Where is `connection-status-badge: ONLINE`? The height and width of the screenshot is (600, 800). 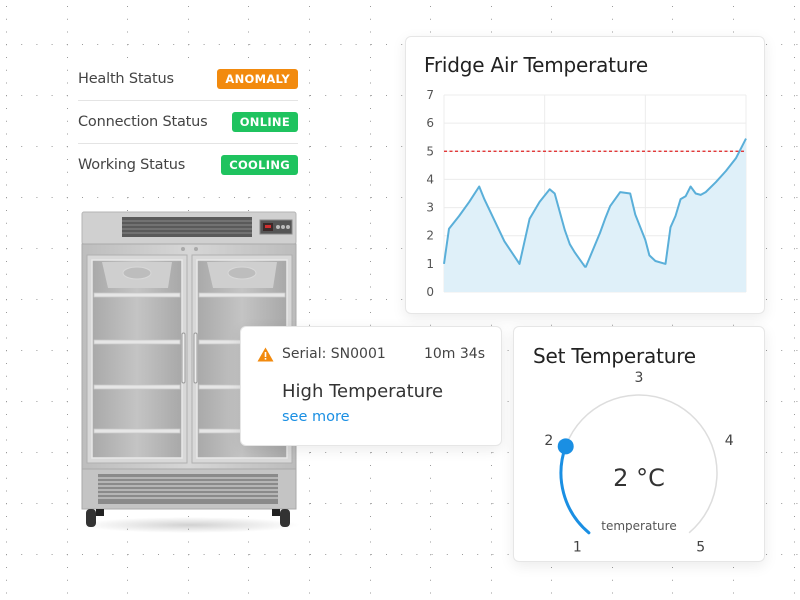
connection-status-badge: ONLINE is located at coordinates (264, 122).